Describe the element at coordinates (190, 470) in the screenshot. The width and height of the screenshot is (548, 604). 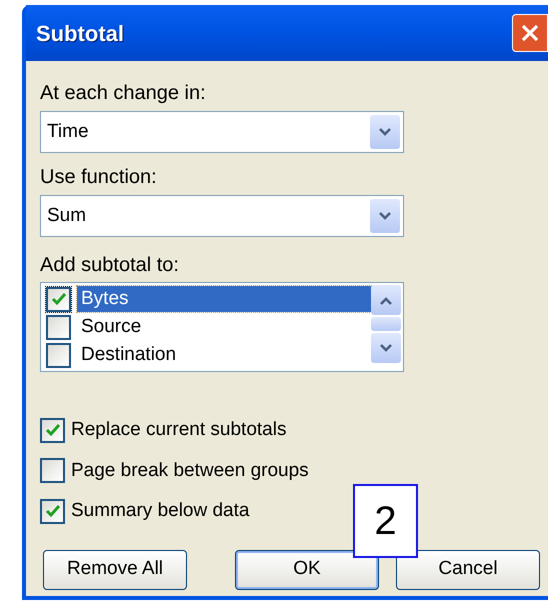
I see `checkbox-label: Page break between groups` at that location.